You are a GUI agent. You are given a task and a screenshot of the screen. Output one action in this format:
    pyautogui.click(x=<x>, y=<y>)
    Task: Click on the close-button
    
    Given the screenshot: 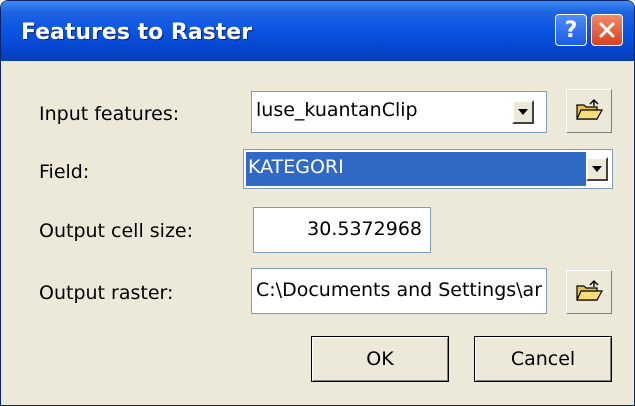 What is the action you would take?
    pyautogui.click(x=607, y=30)
    